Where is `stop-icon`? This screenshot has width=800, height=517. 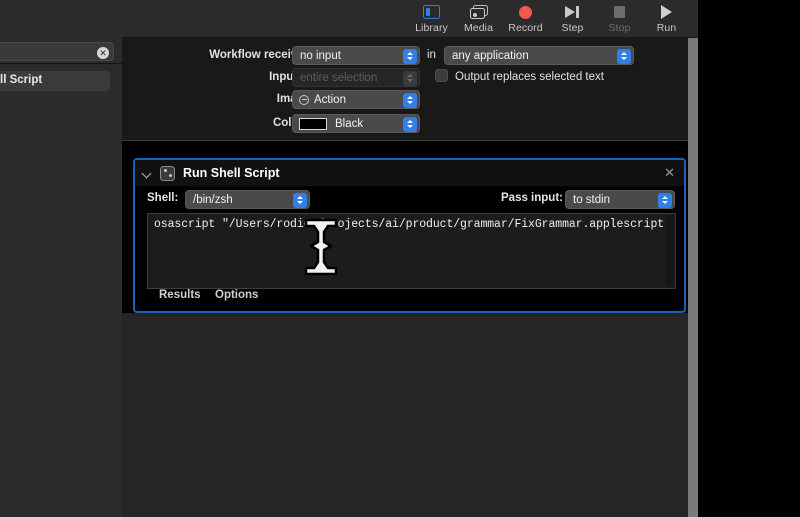
stop-icon is located at coordinates (619, 12).